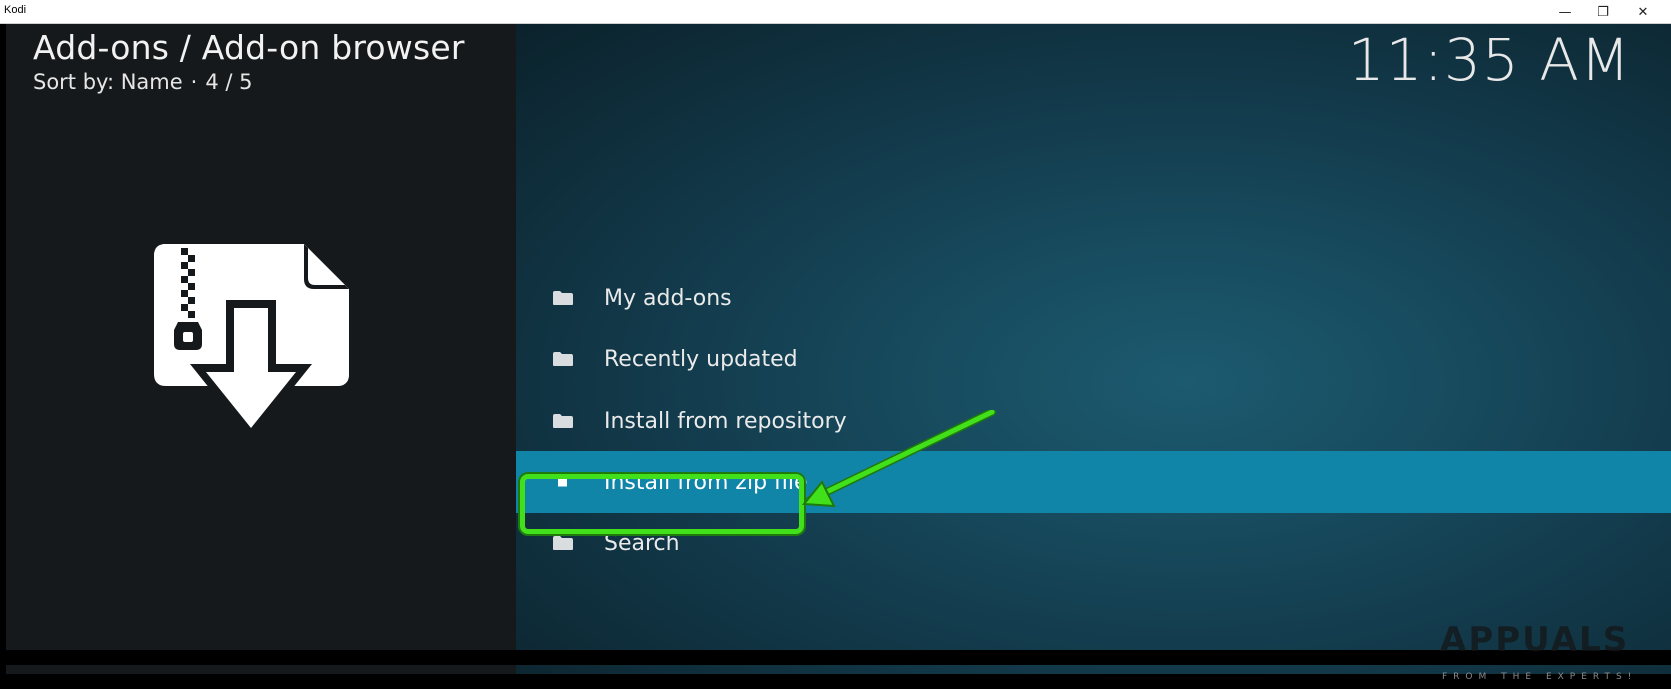 This screenshot has height=689, width=1671. I want to click on window-titlebar: Kodi — ❐ ✕, so click(835, 12).